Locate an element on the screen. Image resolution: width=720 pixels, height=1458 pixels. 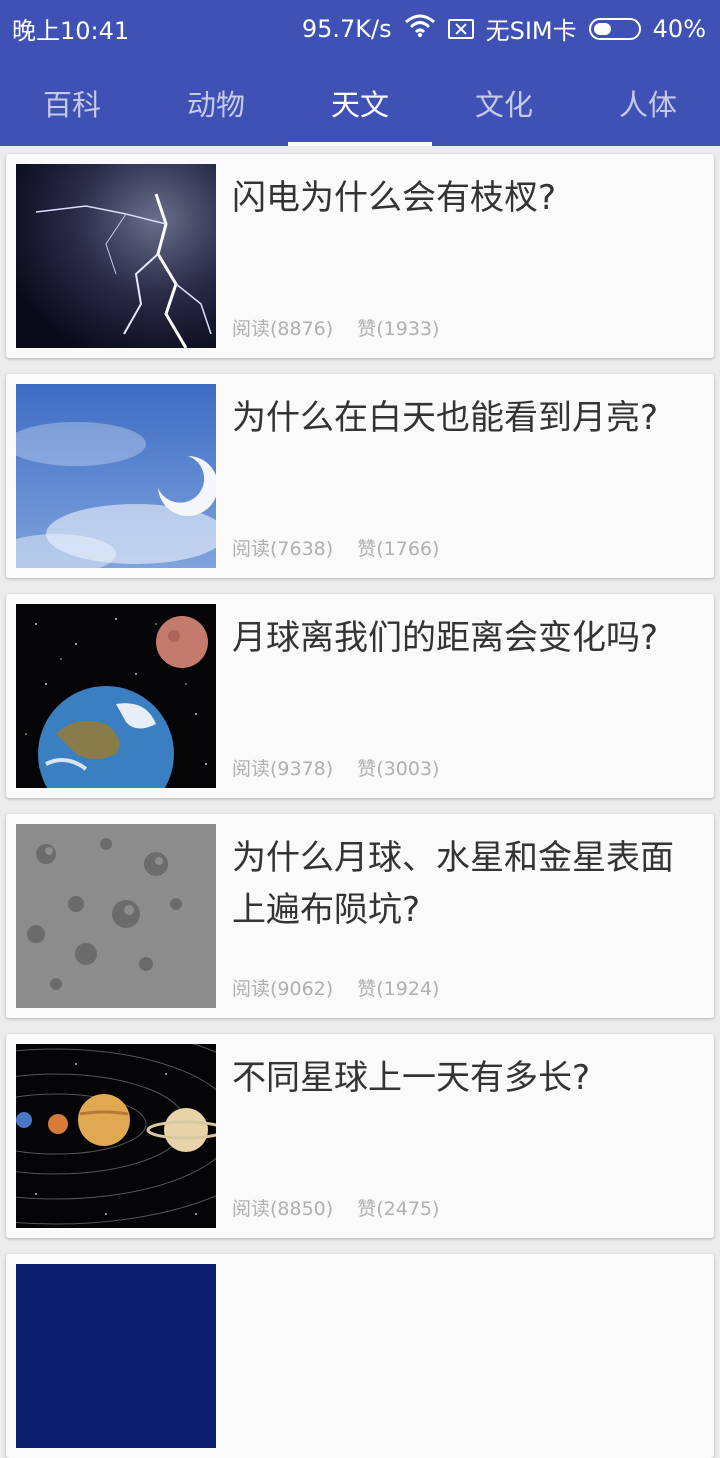
battery-level is located at coordinates (602, 28).